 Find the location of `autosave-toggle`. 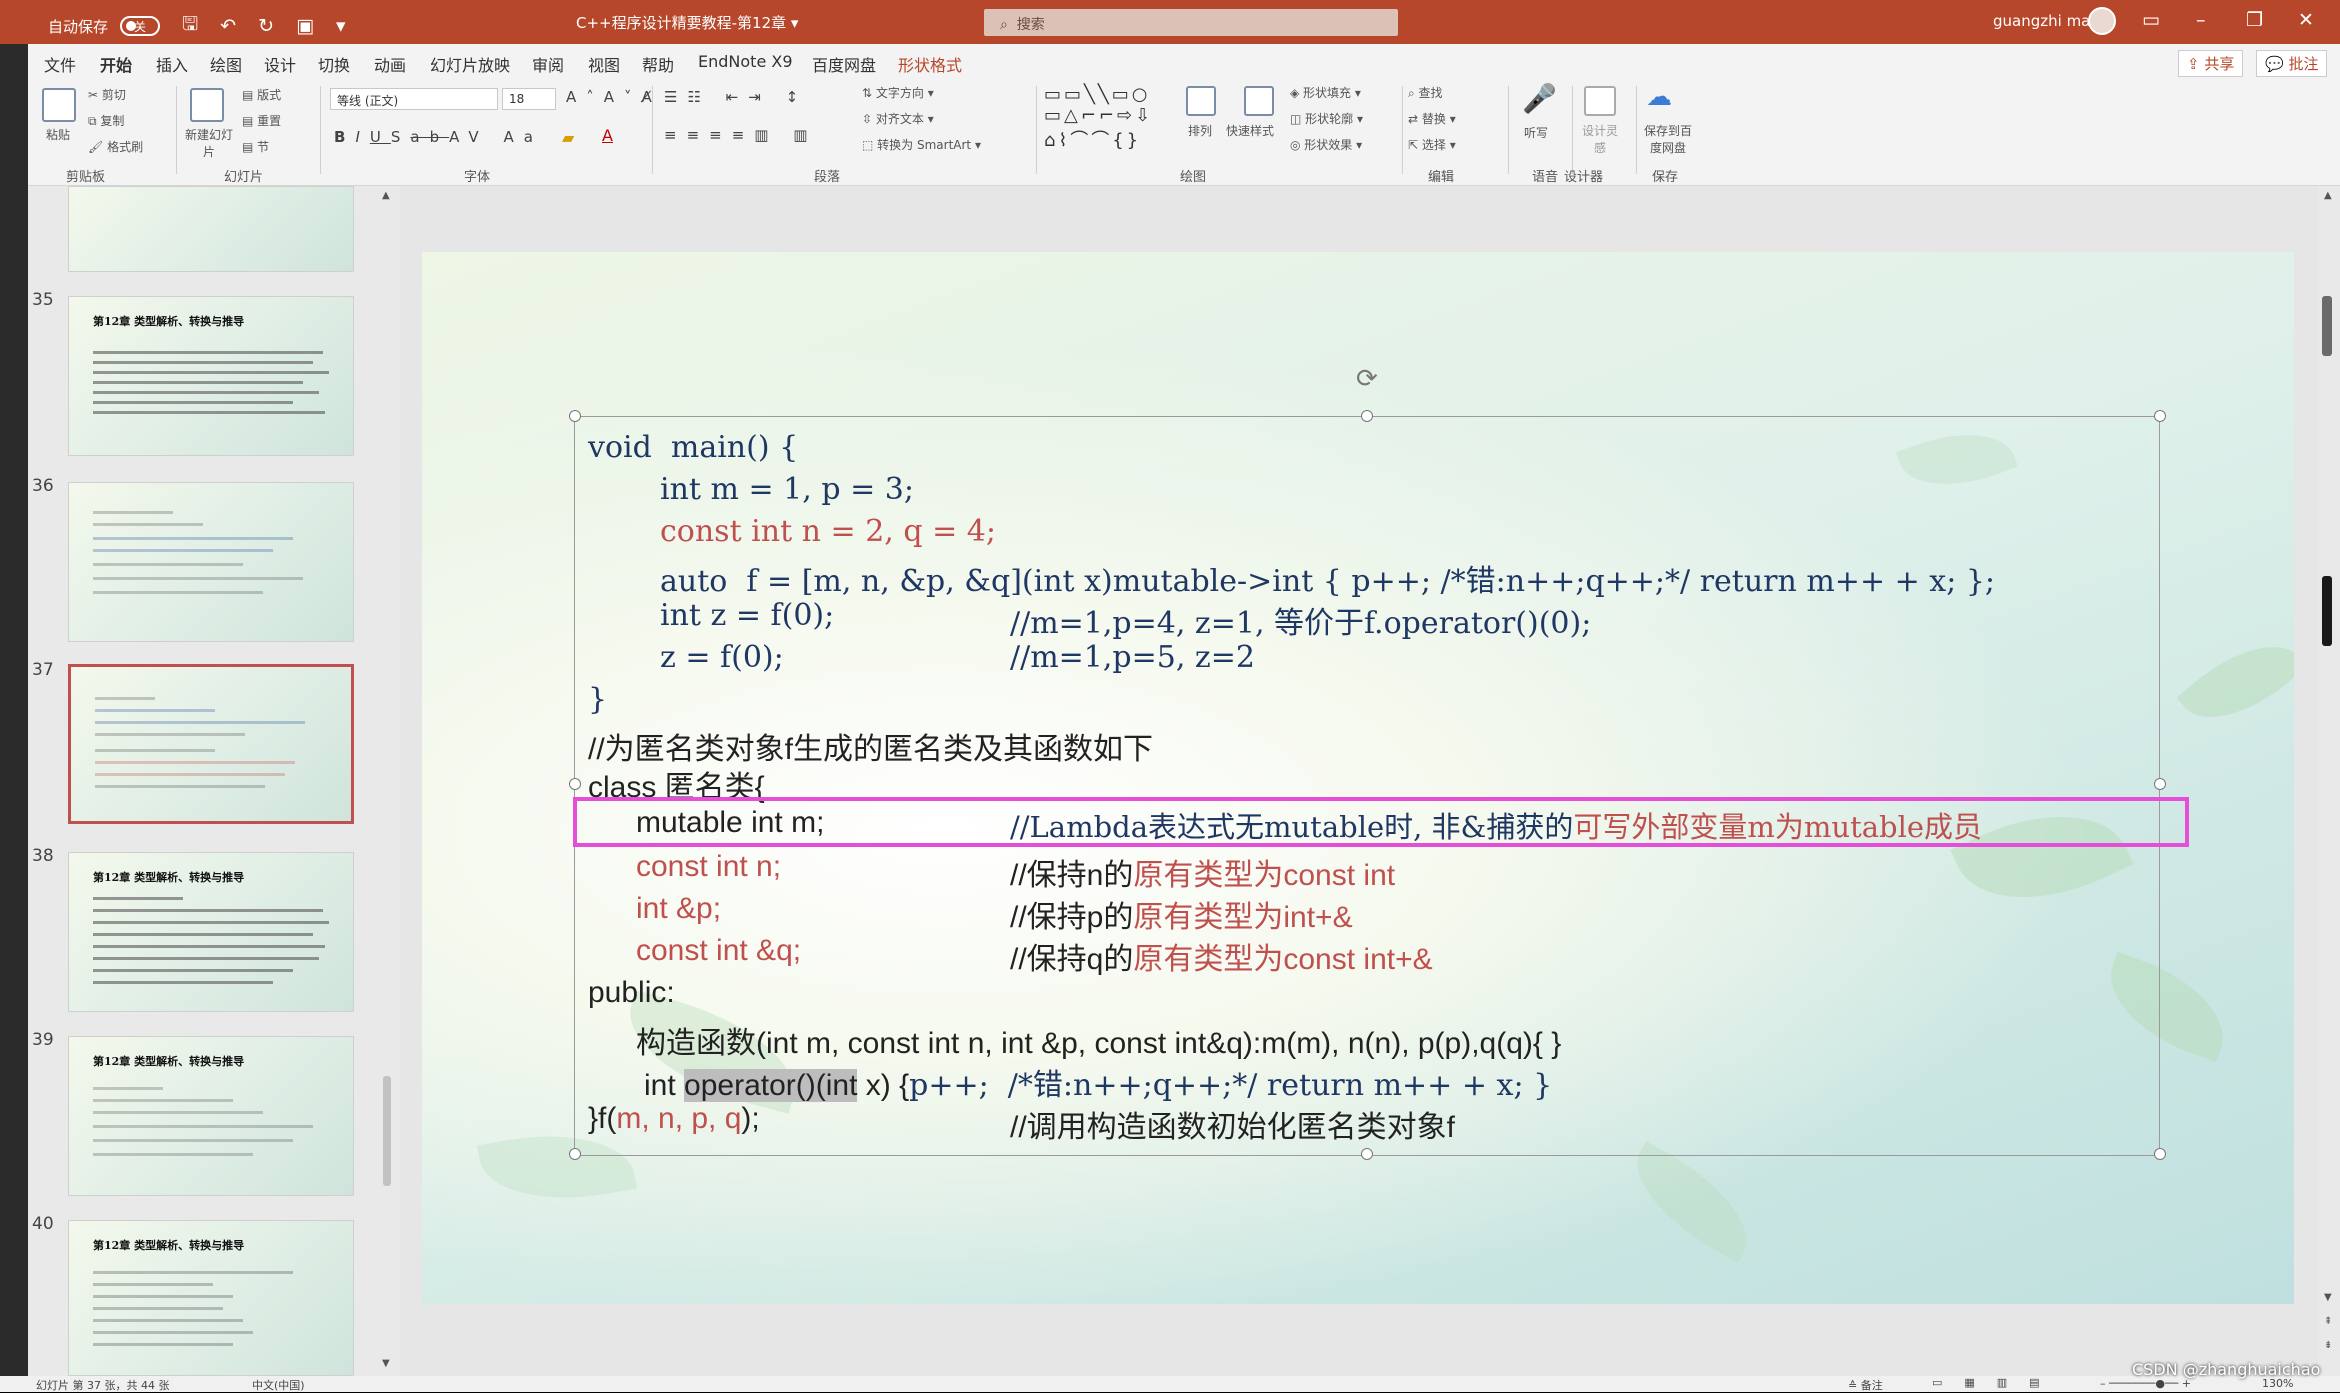

autosave-toggle is located at coordinates (140, 26).